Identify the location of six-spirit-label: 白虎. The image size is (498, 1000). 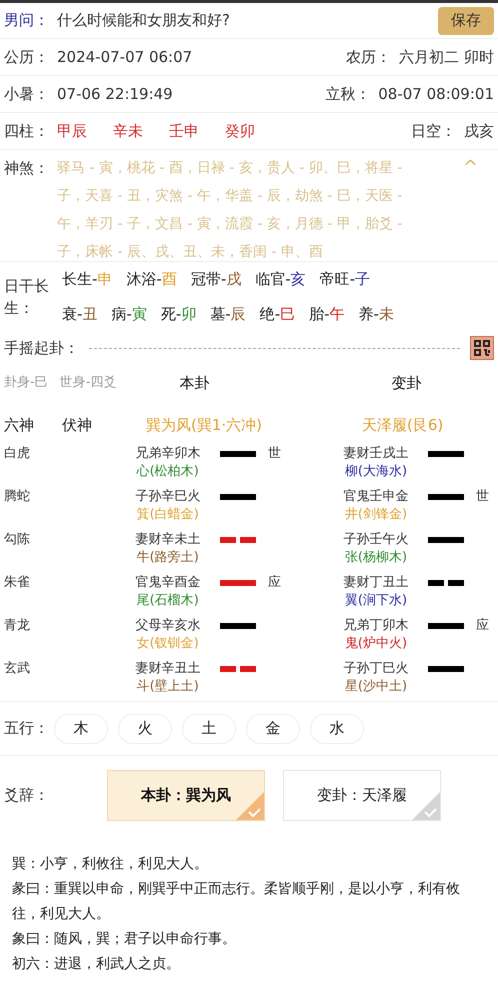
(17, 454).